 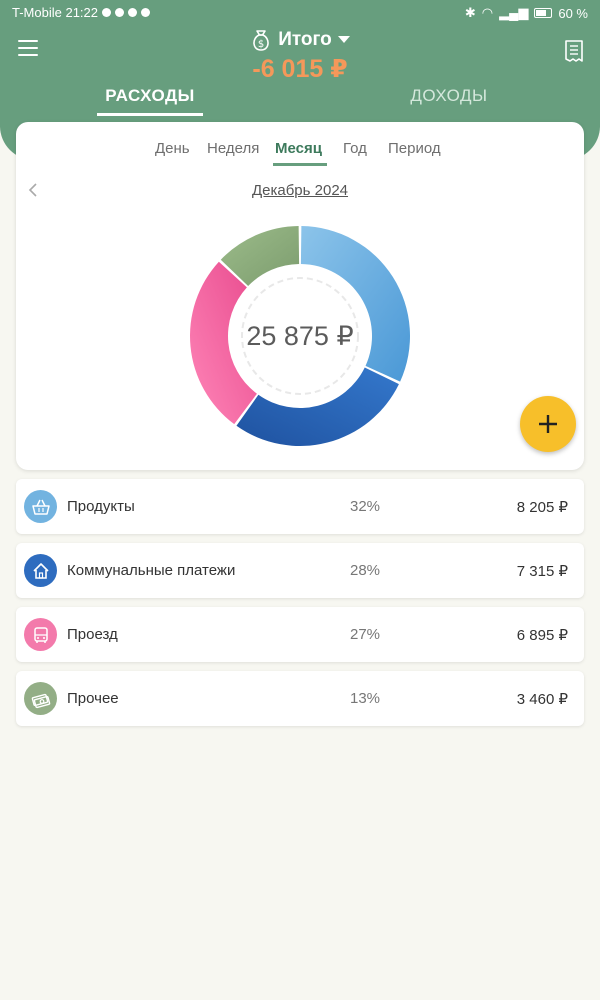 What do you see at coordinates (365, 698) in the screenshot?
I see `category-percent: 13%` at bounding box center [365, 698].